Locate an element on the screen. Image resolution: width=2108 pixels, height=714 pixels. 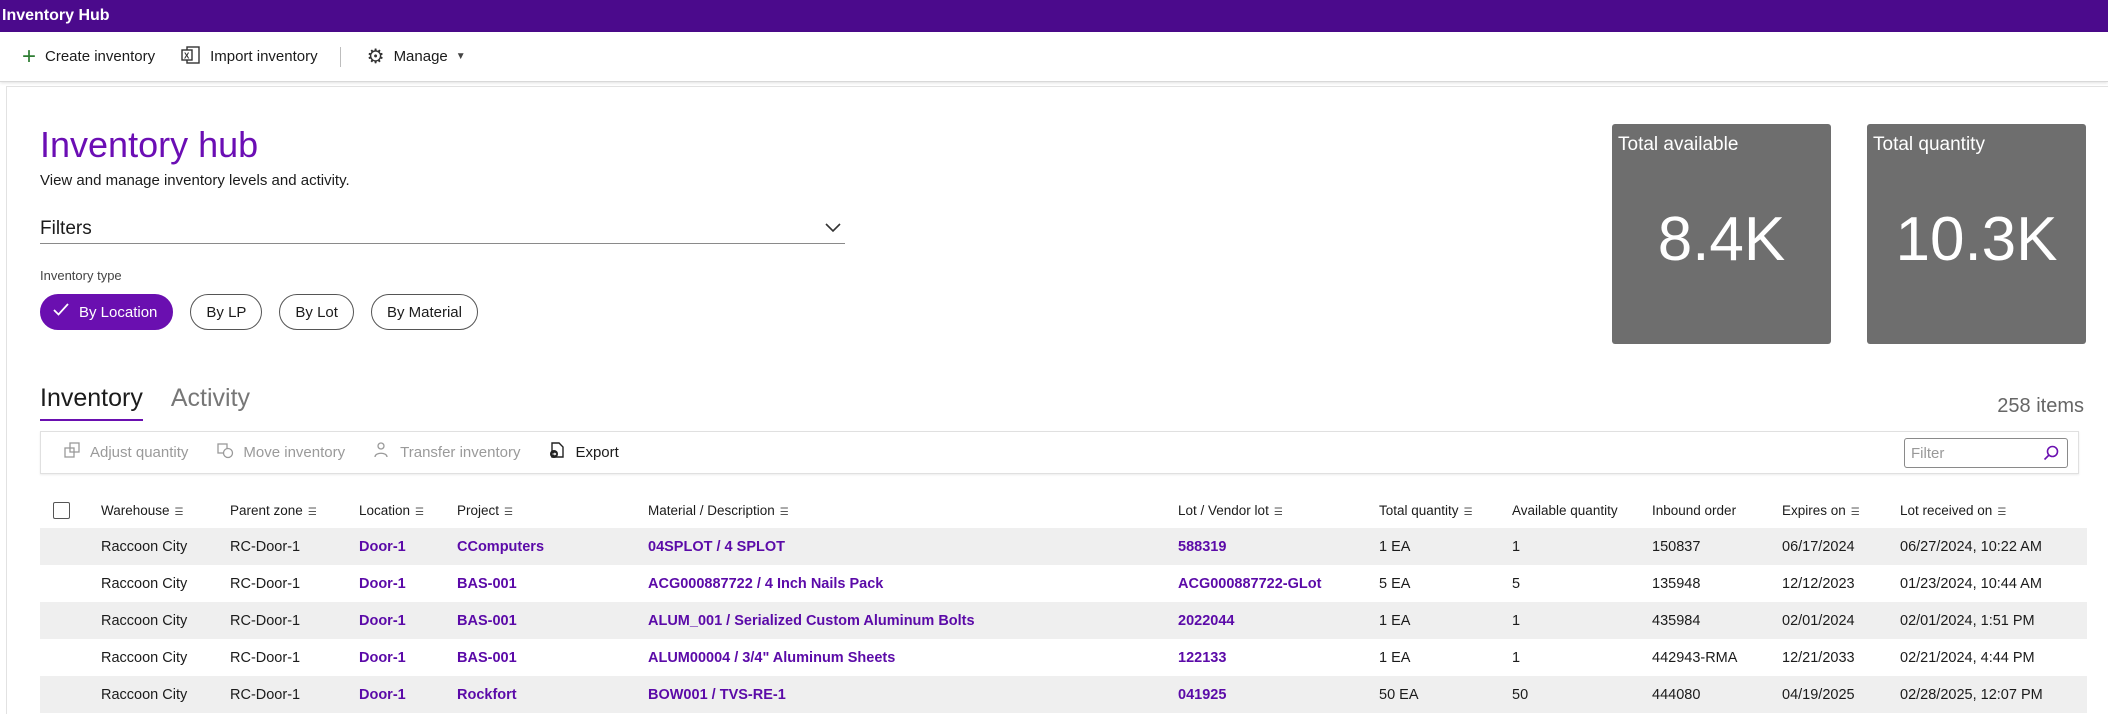
column-header-parent-zone: Parent zone ☰ is located at coordinates (294, 510).